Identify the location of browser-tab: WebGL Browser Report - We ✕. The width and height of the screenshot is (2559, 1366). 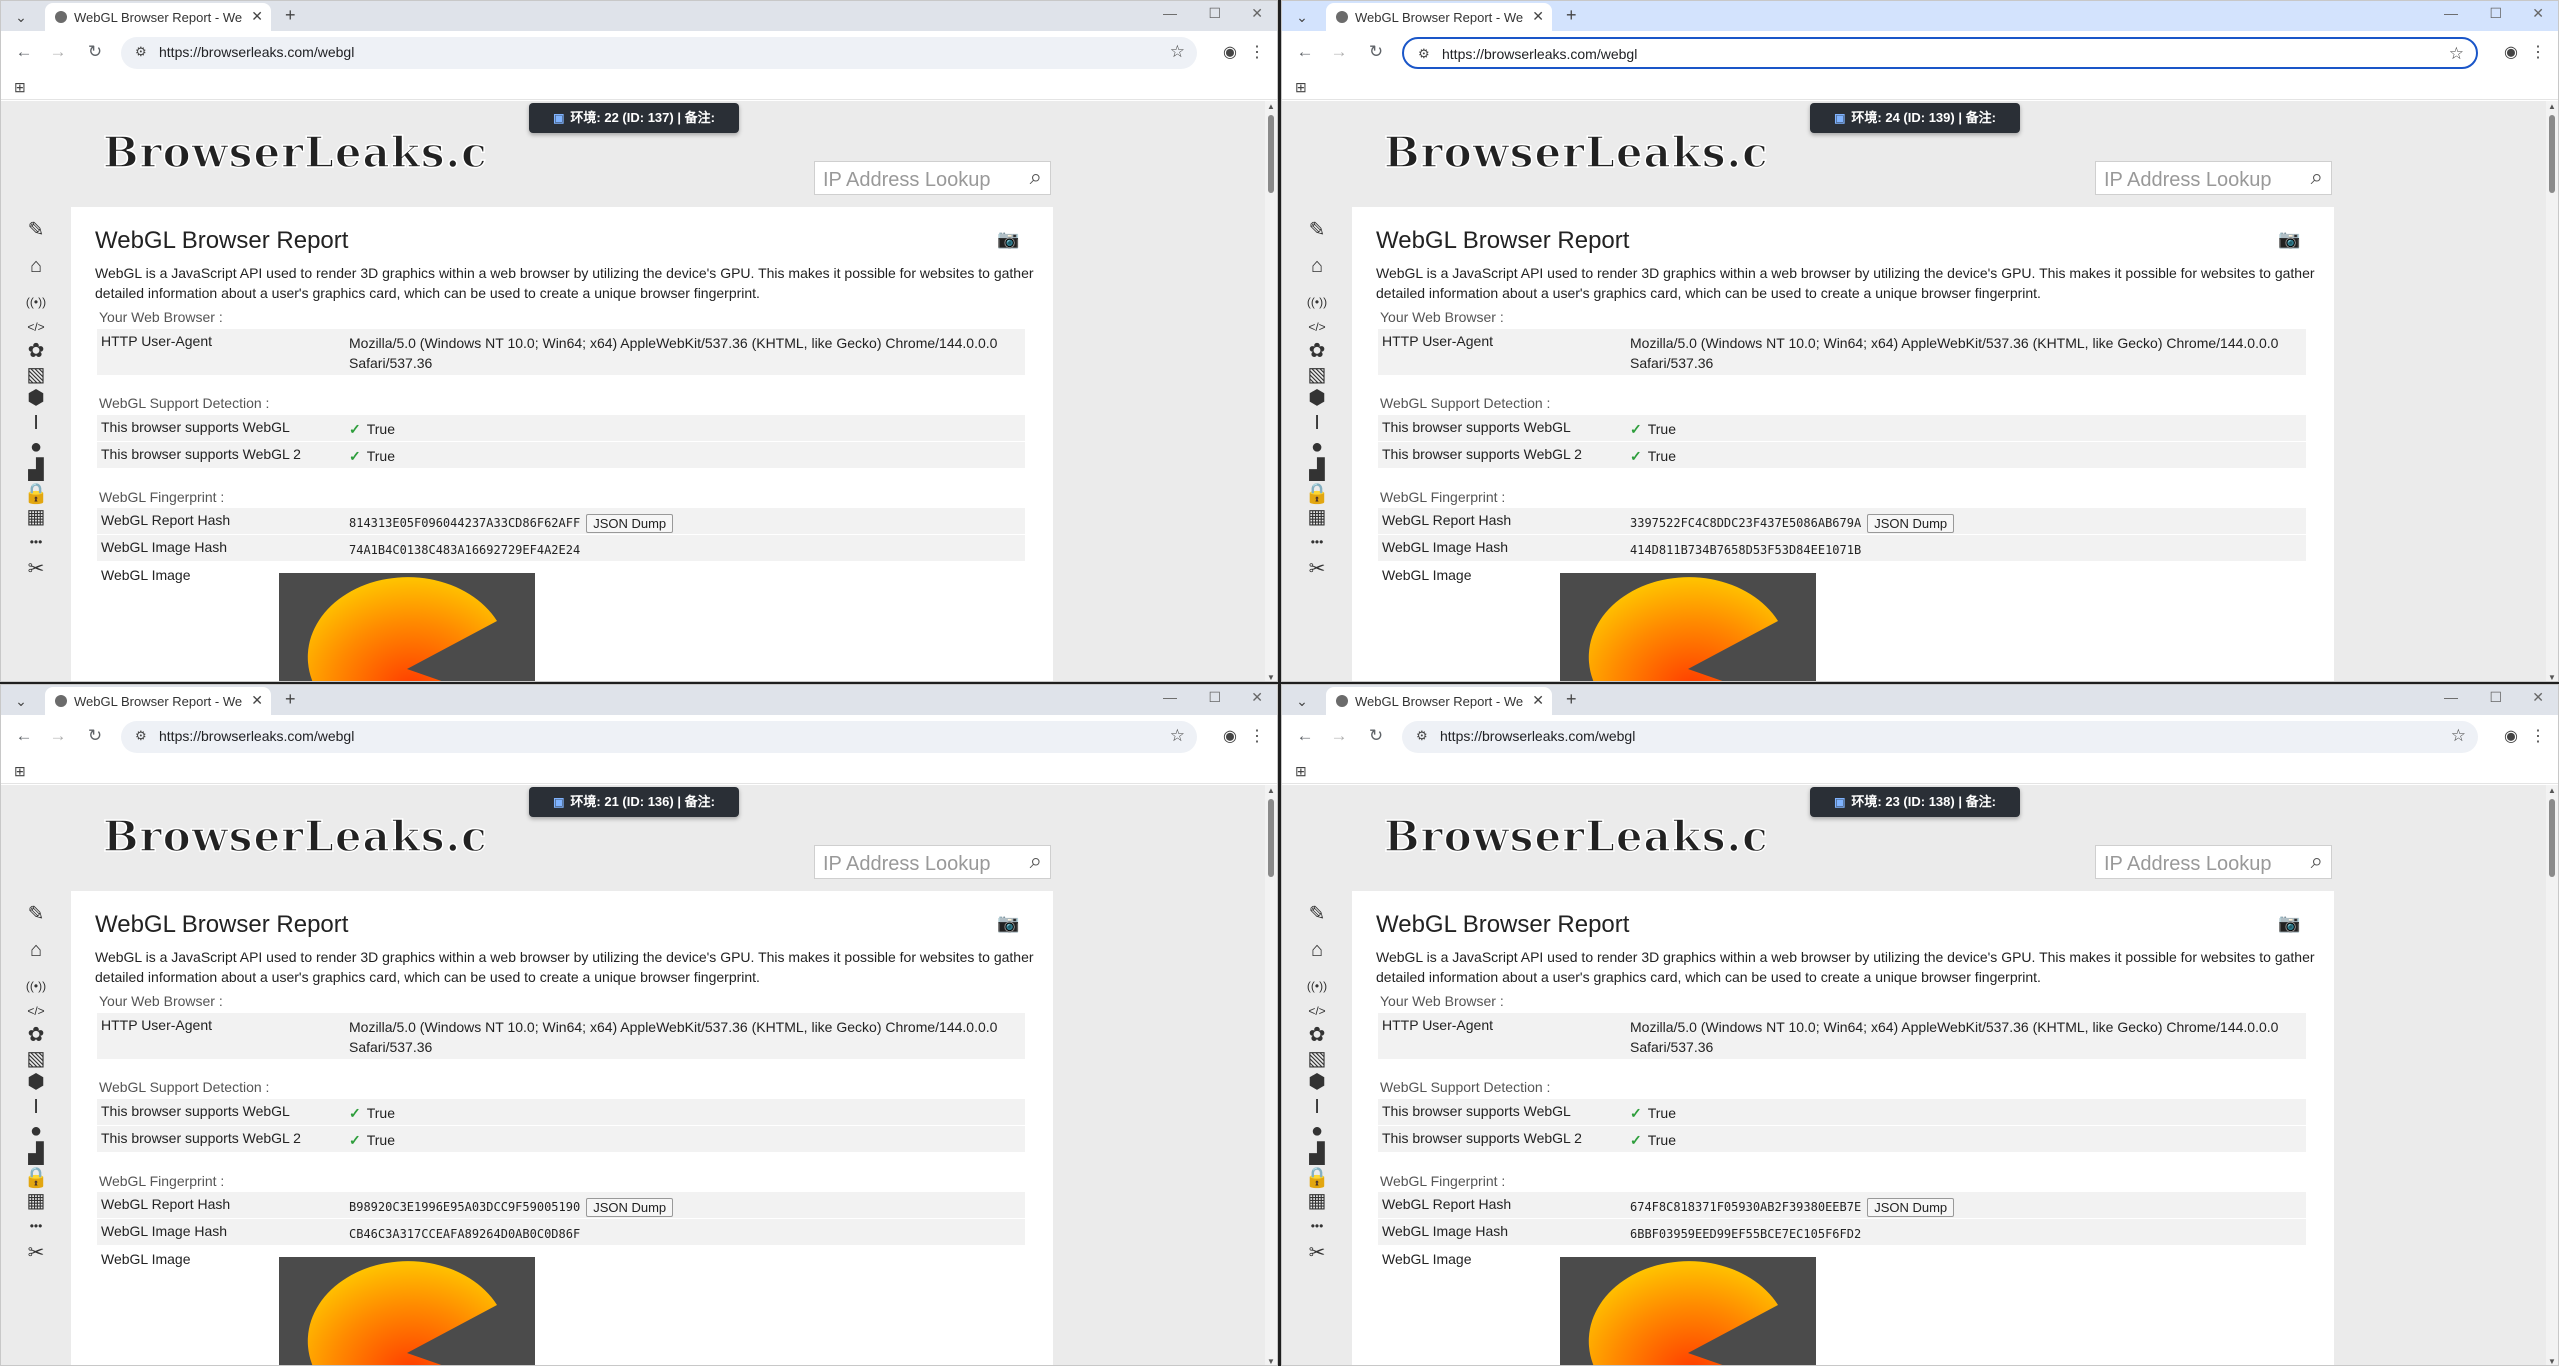
(1439, 701).